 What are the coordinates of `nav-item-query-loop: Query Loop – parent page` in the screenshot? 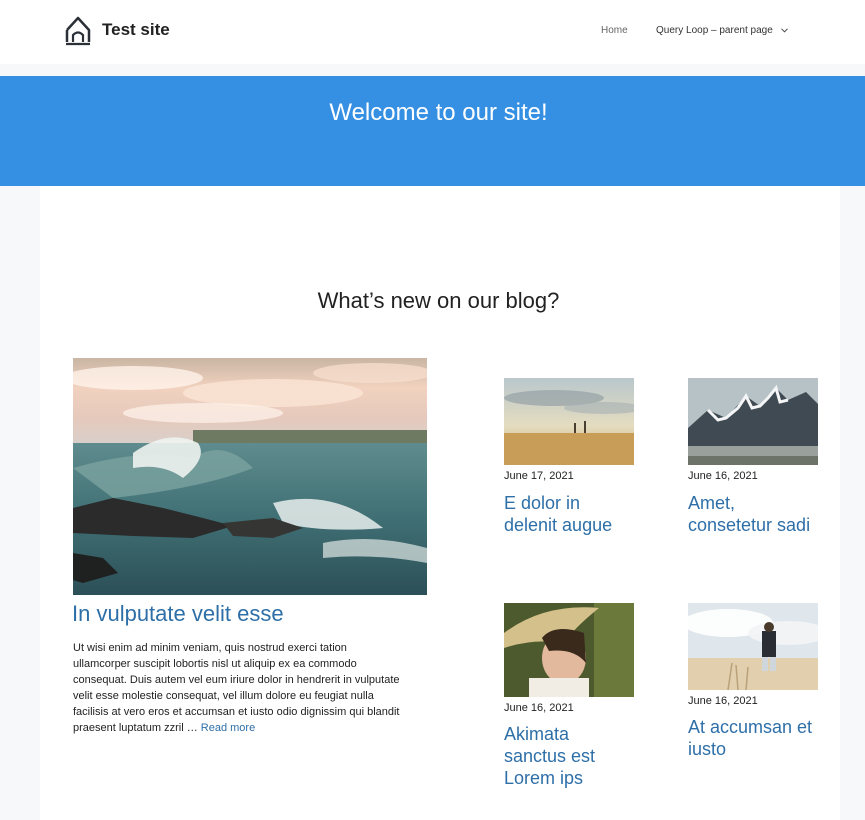 It's located at (722, 30).